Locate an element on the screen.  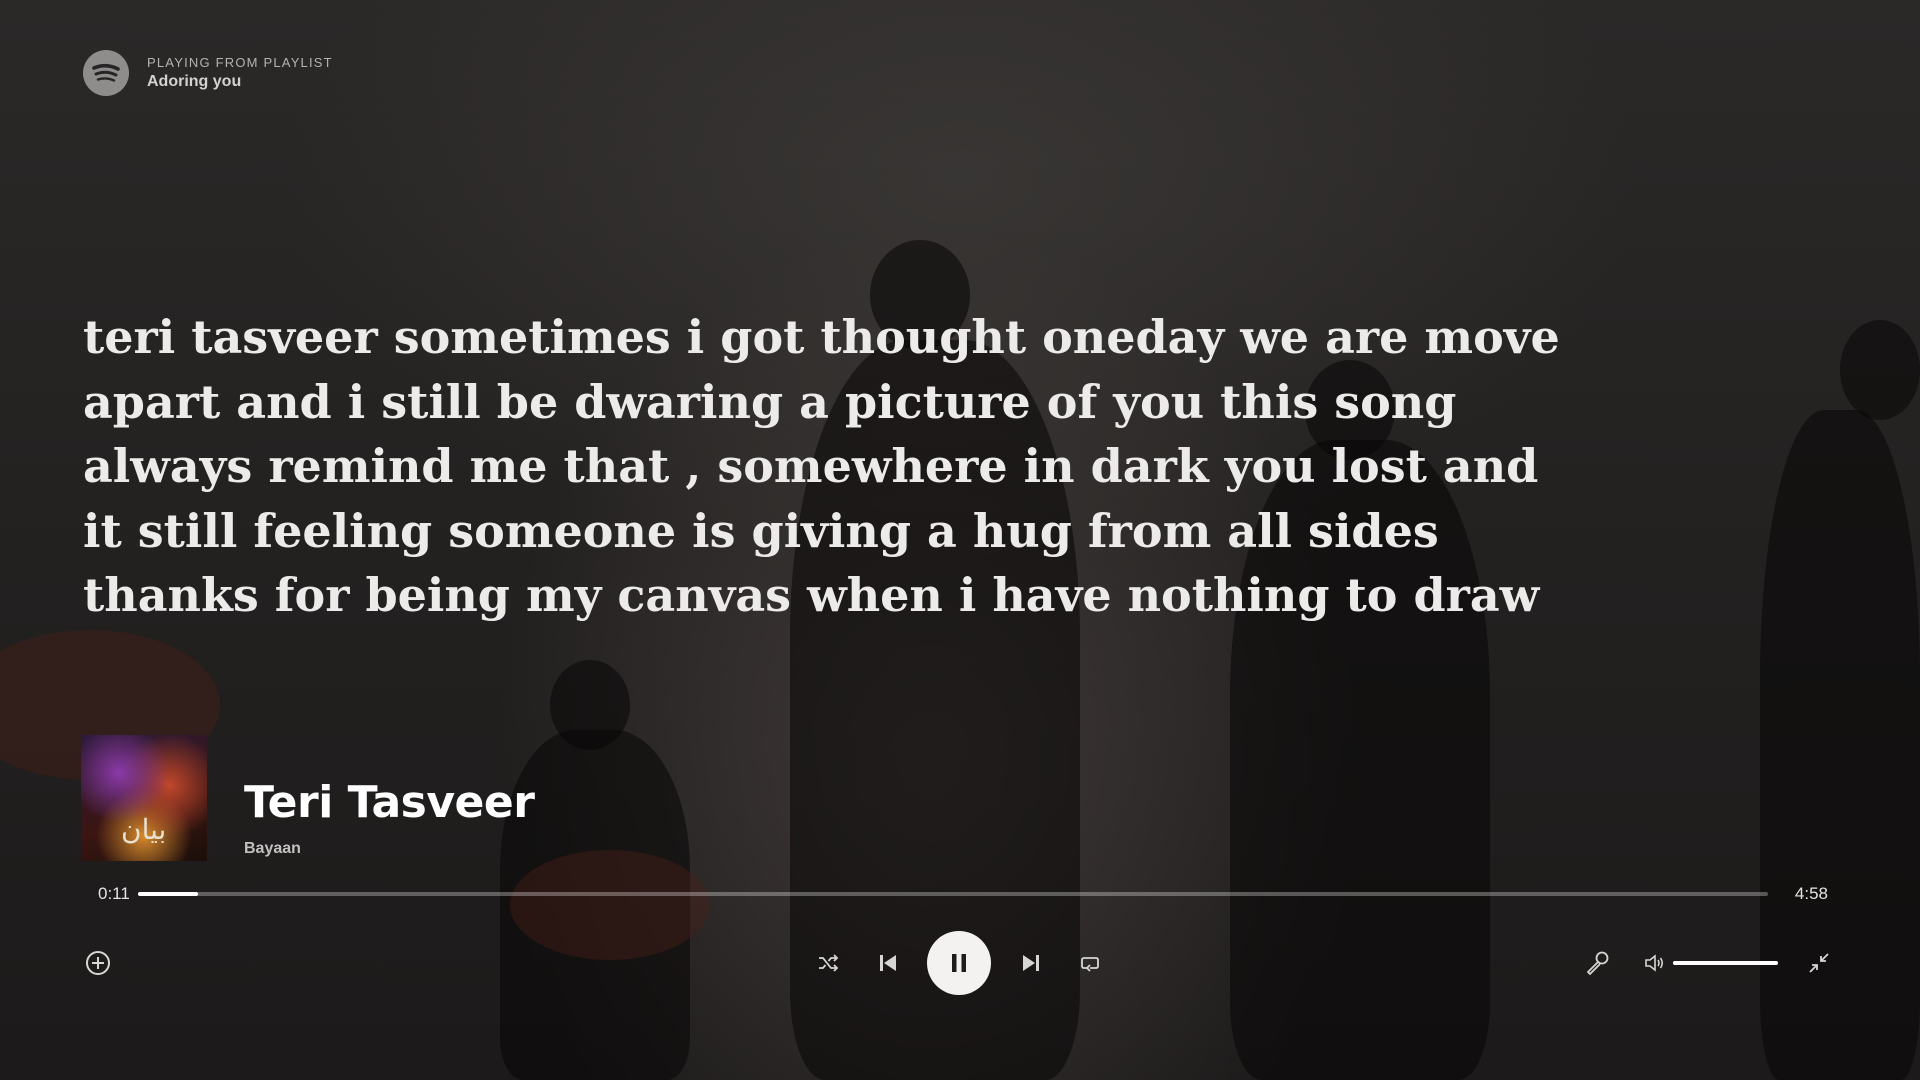
track-artist: Bayaan is located at coordinates (389, 849).